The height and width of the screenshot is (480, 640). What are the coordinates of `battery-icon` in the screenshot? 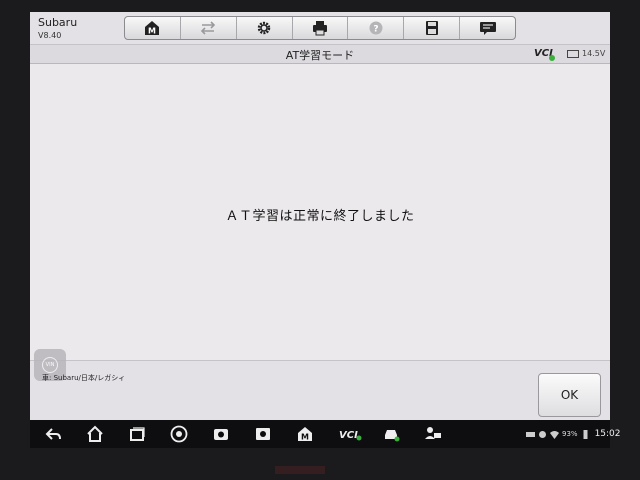 It's located at (573, 54).